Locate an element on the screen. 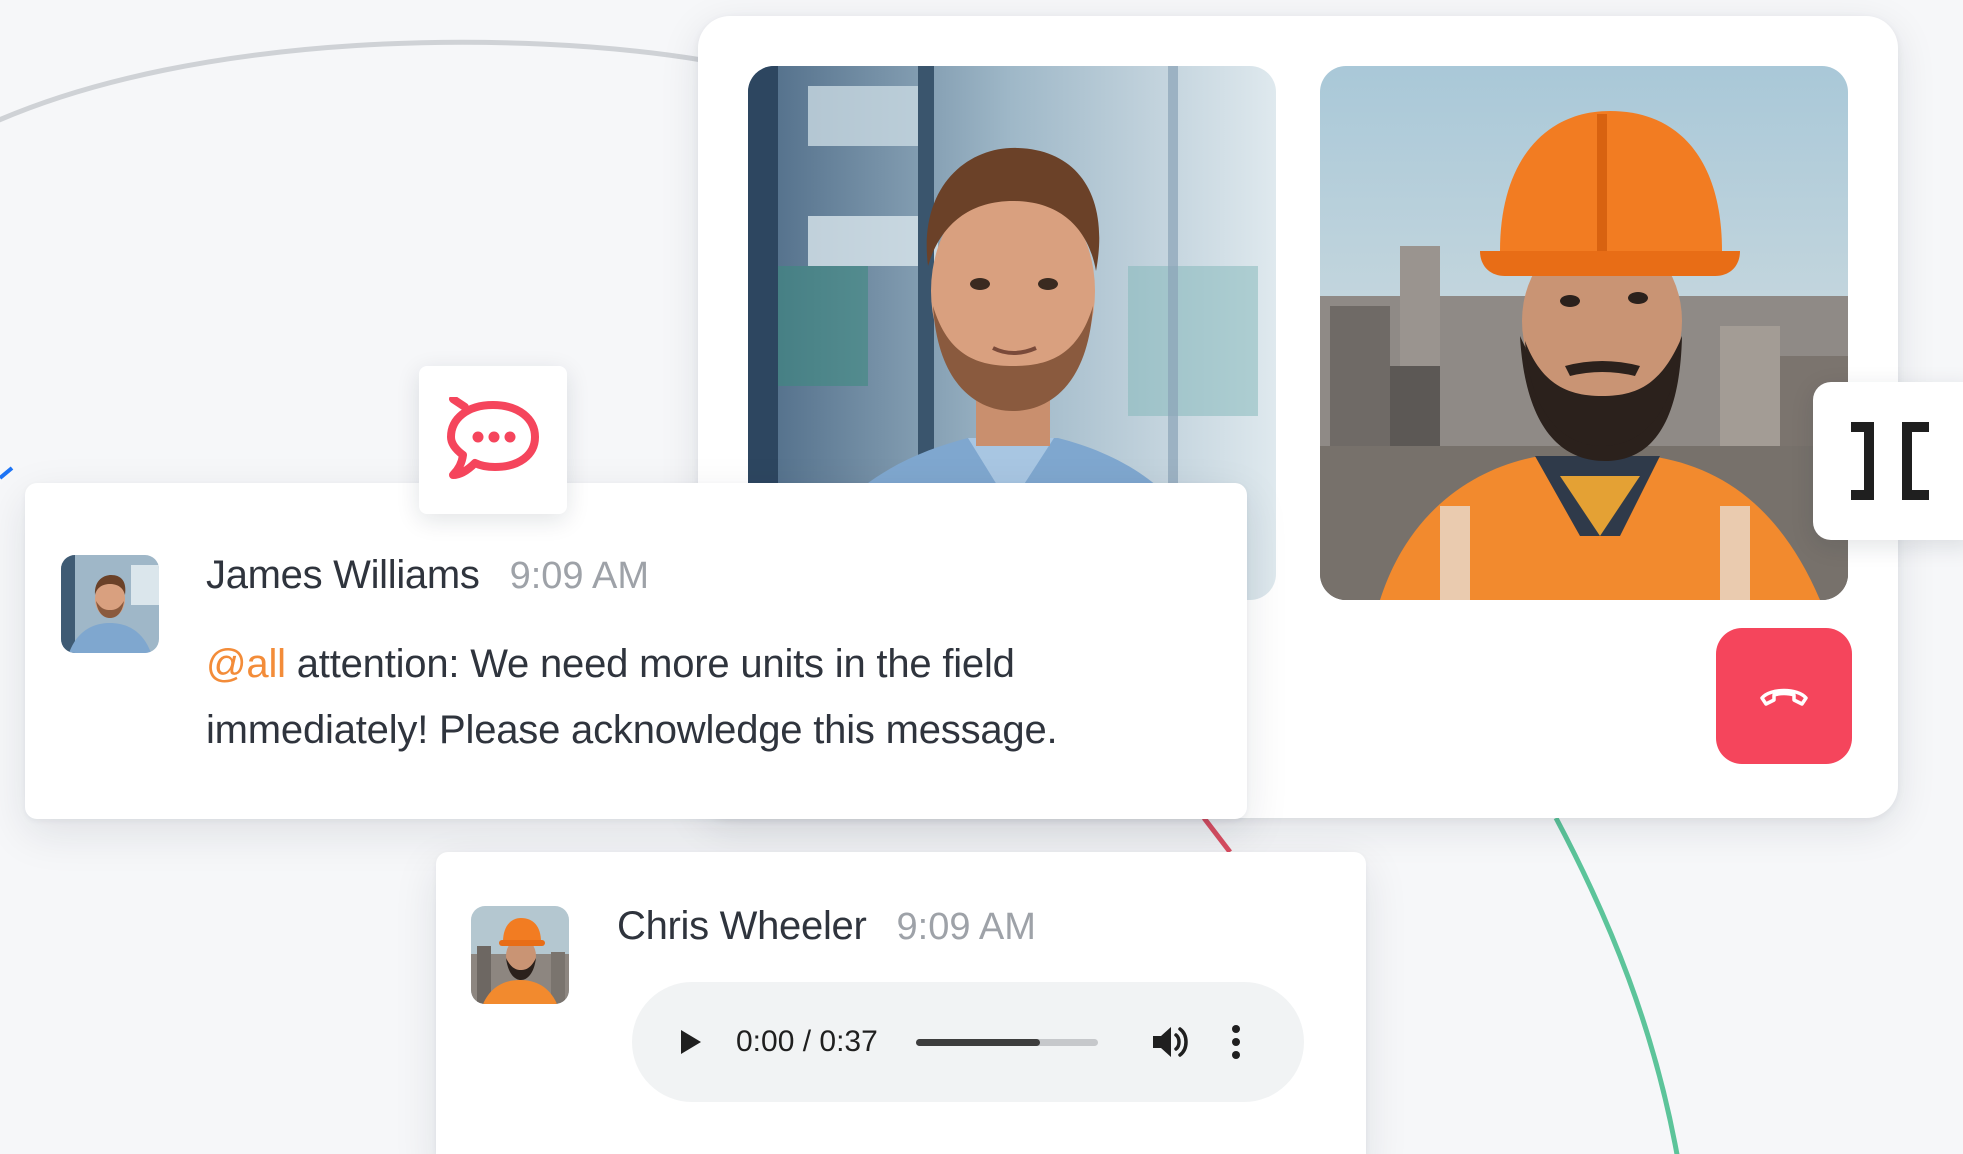  audio-seek-bar is located at coordinates (1006, 1042).